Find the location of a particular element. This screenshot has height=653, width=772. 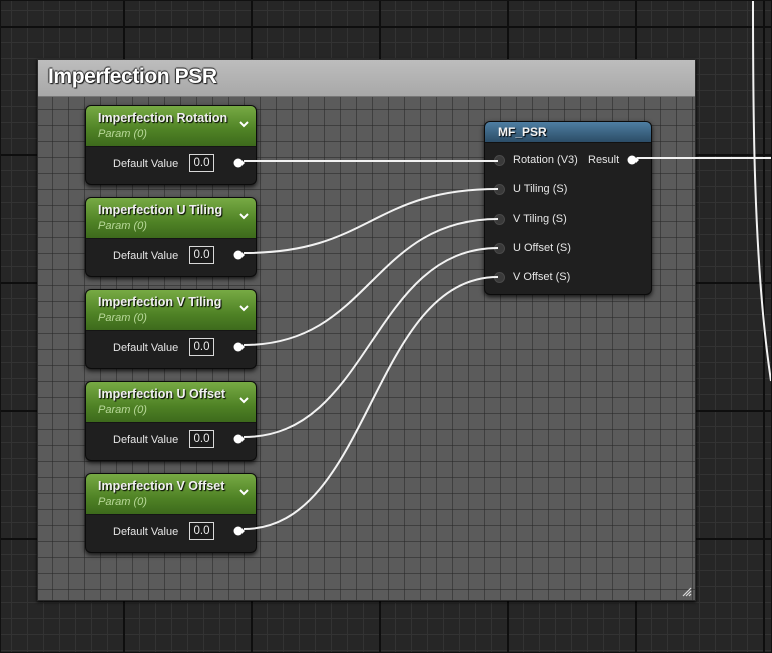

wire-v-offset is located at coordinates (371, 403).